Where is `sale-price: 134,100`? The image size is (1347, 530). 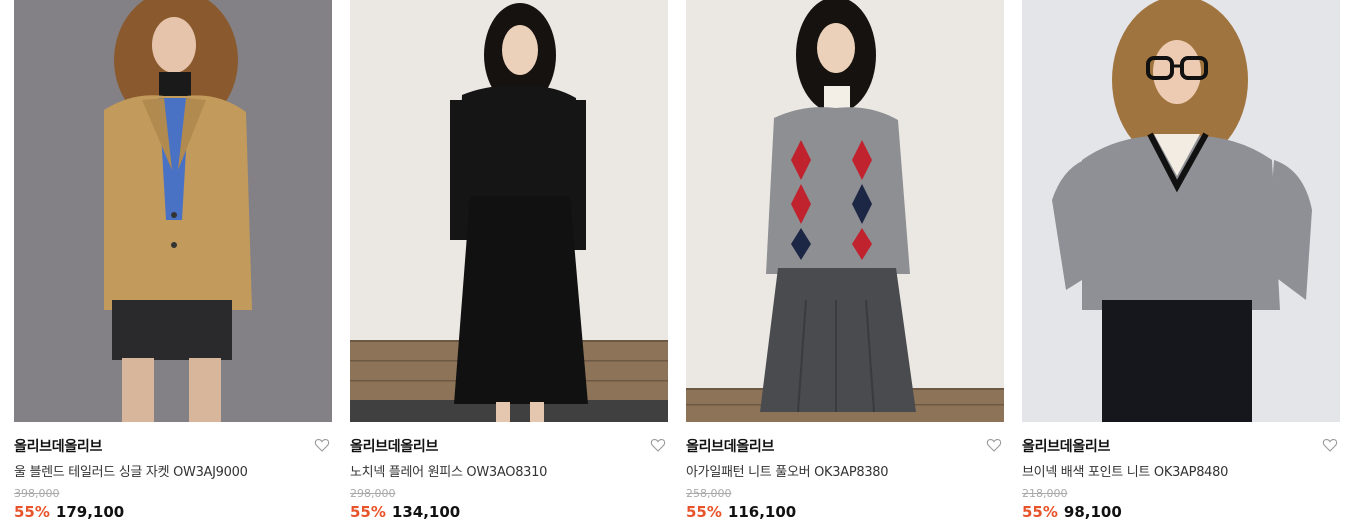 sale-price: 134,100 is located at coordinates (426, 512).